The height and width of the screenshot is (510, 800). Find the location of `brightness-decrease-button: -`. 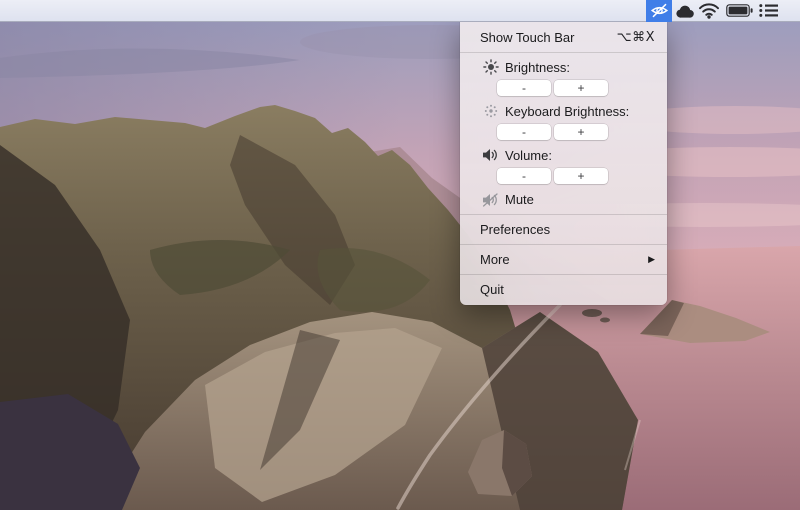

brightness-decrease-button: - is located at coordinates (524, 88).